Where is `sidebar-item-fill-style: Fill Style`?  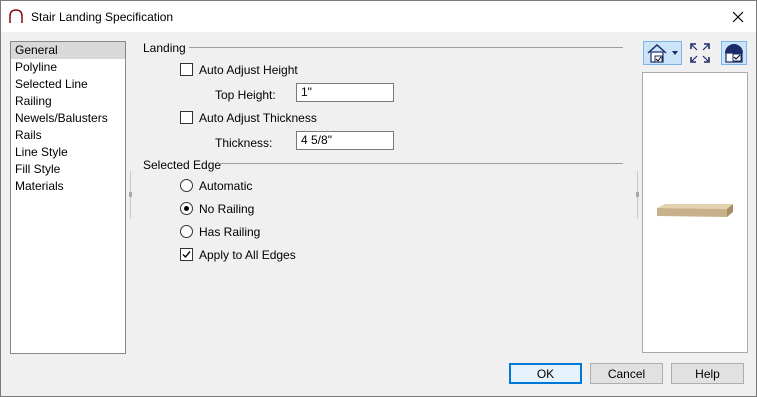 sidebar-item-fill-style: Fill Style is located at coordinates (68, 169).